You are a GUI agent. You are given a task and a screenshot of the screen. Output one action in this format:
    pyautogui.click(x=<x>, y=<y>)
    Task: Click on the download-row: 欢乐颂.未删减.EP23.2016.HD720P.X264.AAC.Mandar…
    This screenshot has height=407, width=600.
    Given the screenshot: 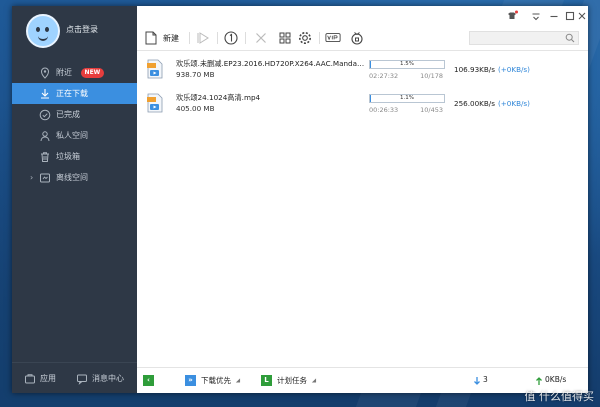 What is the action you would take?
    pyautogui.click(x=362, y=70)
    